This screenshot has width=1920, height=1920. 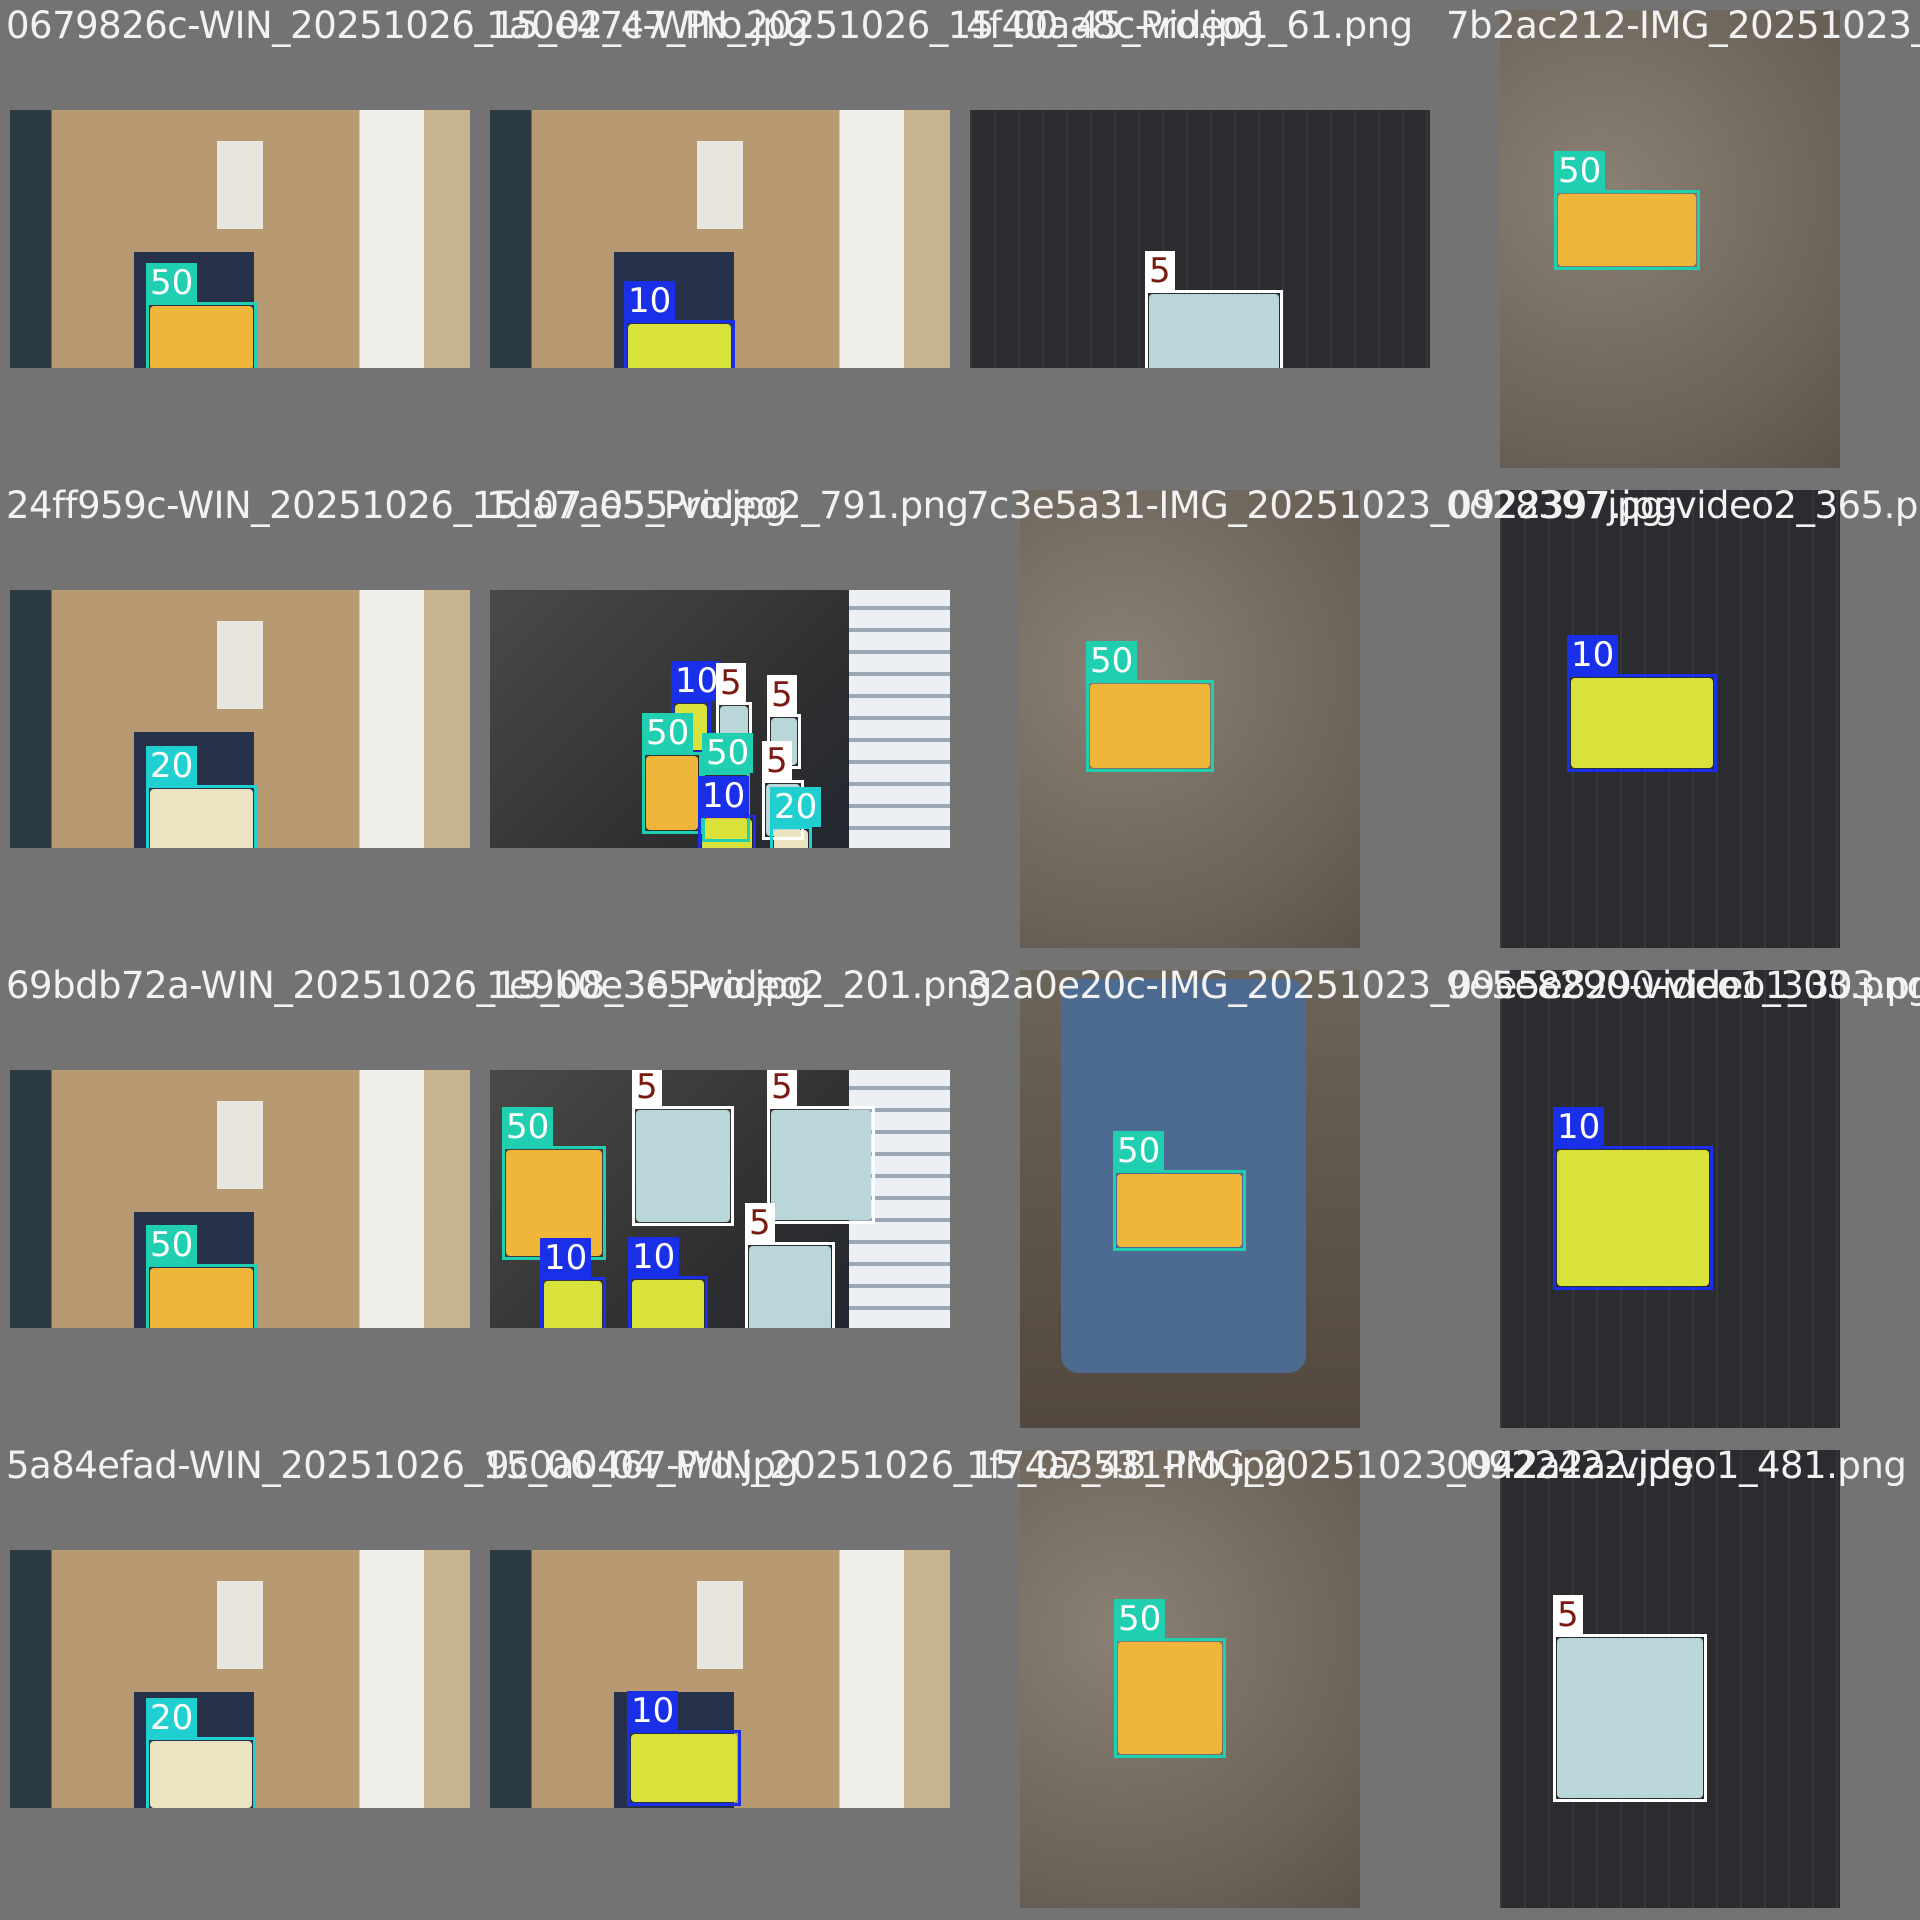 I want to click on tile-photo: 10 5 5 50 50 5 10 20, so click(x=720, y=719).